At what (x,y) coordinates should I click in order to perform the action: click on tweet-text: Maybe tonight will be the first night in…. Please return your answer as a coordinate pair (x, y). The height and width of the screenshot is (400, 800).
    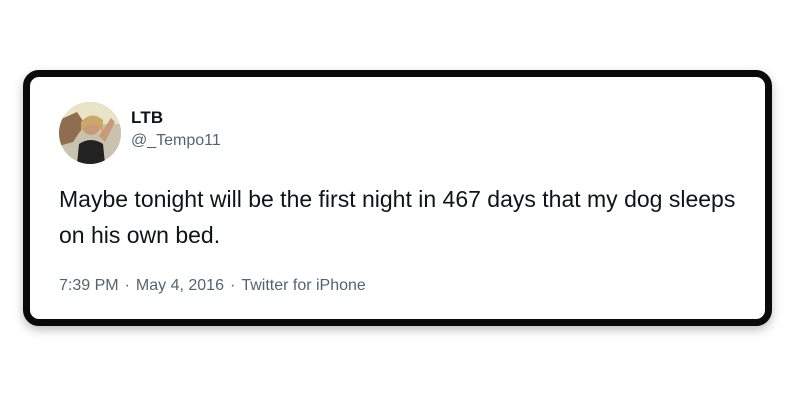
    Looking at the image, I should click on (397, 217).